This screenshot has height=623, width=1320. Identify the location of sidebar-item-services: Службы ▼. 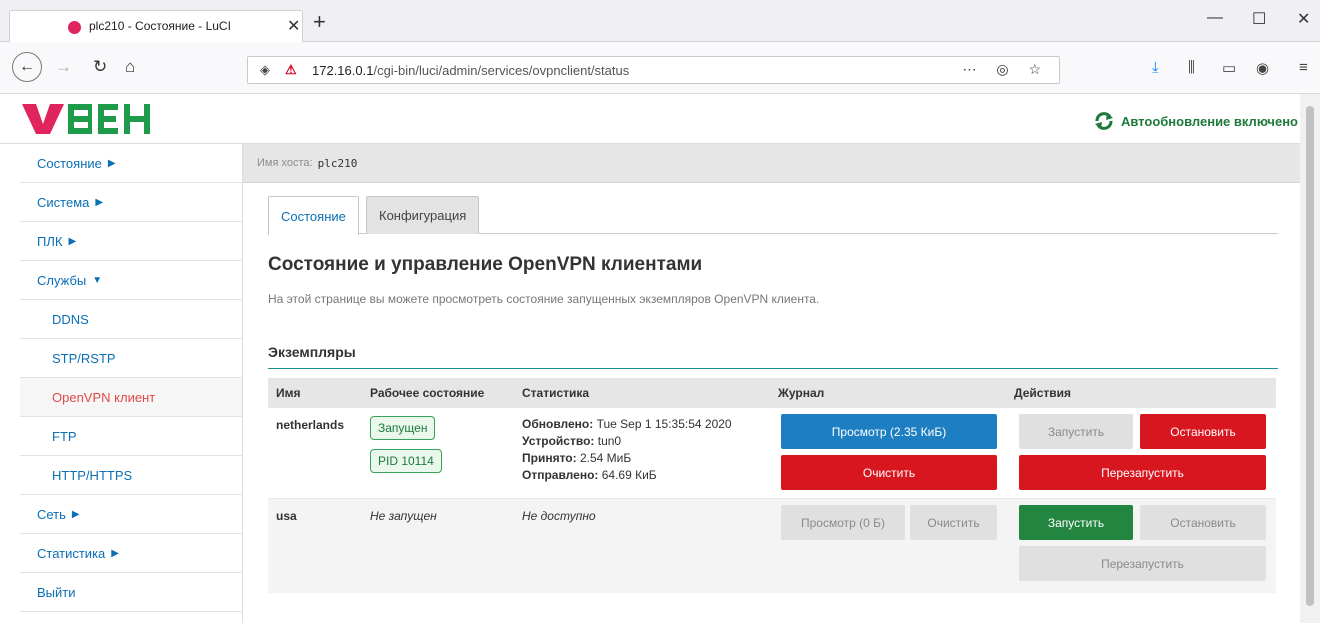
(131, 280).